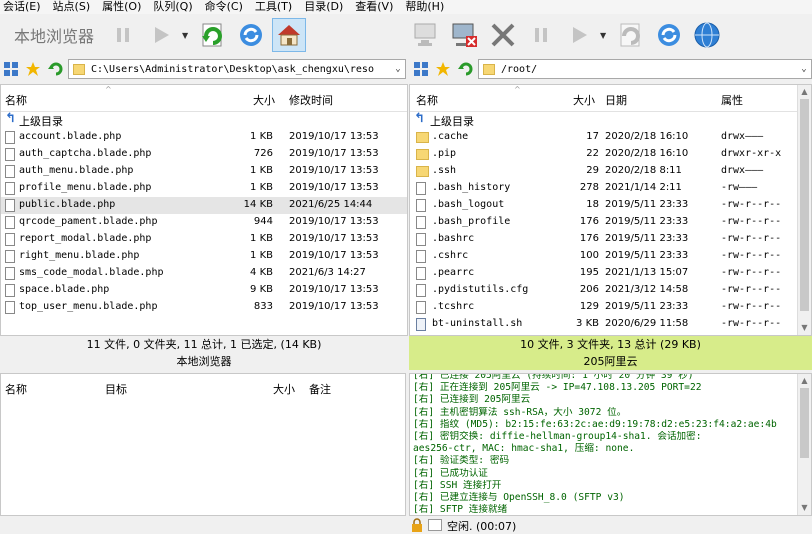 The width and height of the screenshot is (812, 534). I want to click on file-row: .bash_history 278 2021/1/14 2:11 -rw———, so click(610, 188).